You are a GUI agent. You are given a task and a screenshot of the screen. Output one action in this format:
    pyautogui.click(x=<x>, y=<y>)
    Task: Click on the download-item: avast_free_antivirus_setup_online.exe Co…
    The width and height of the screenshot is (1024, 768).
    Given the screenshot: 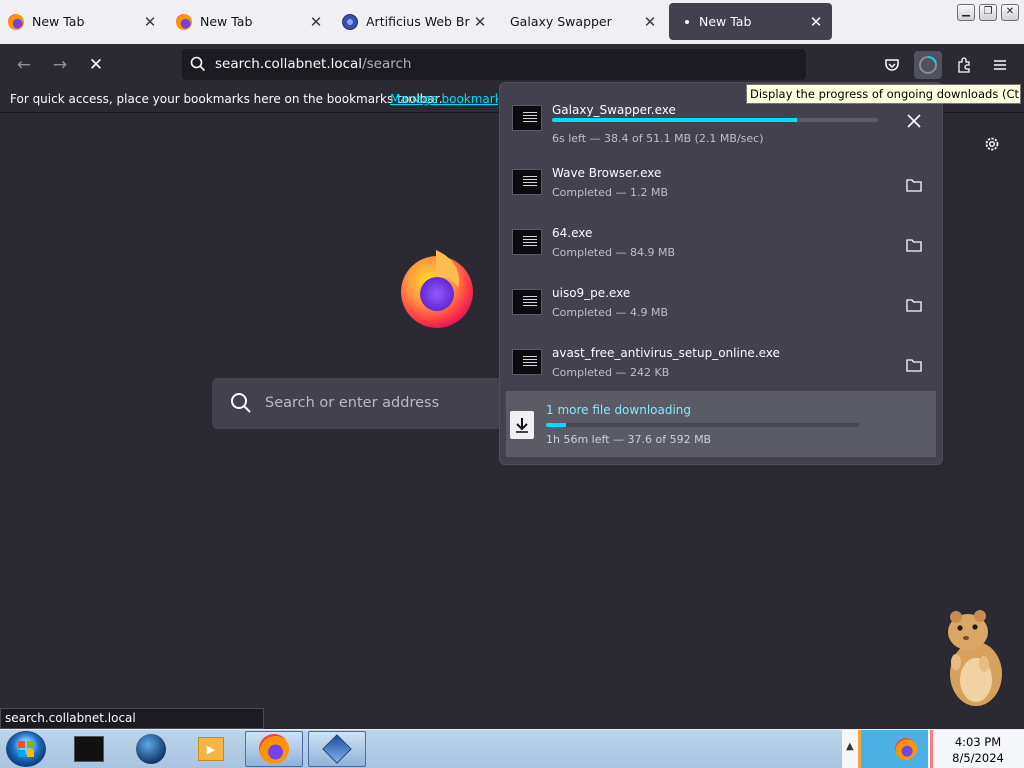 What is the action you would take?
    pyautogui.click(x=722, y=365)
    